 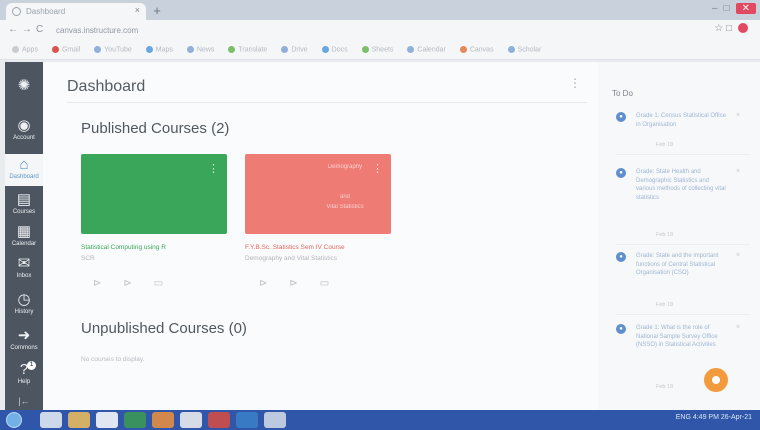 I want to click on courses-icon: ▤, so click(x=24, y=199).